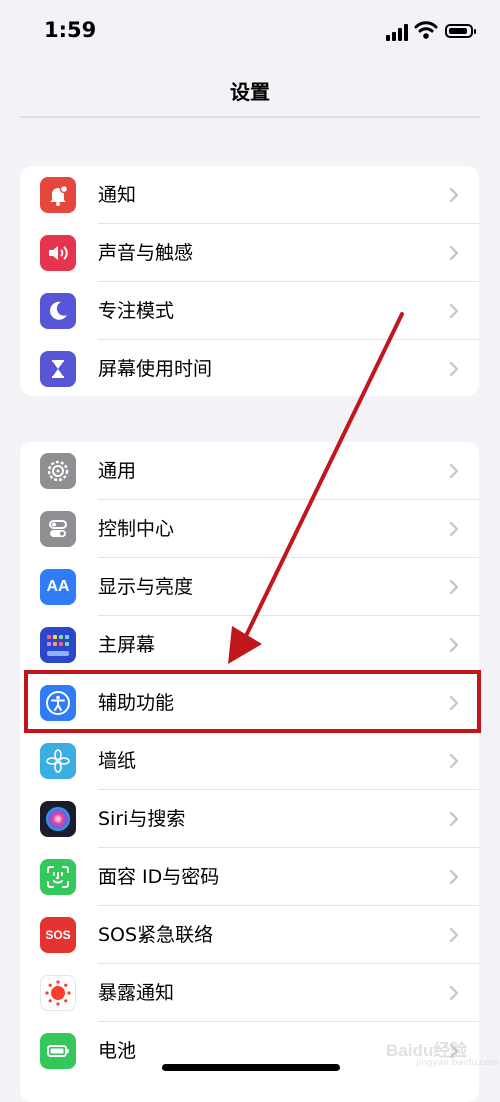  I want to click on moon-icon, so click(58, 311).